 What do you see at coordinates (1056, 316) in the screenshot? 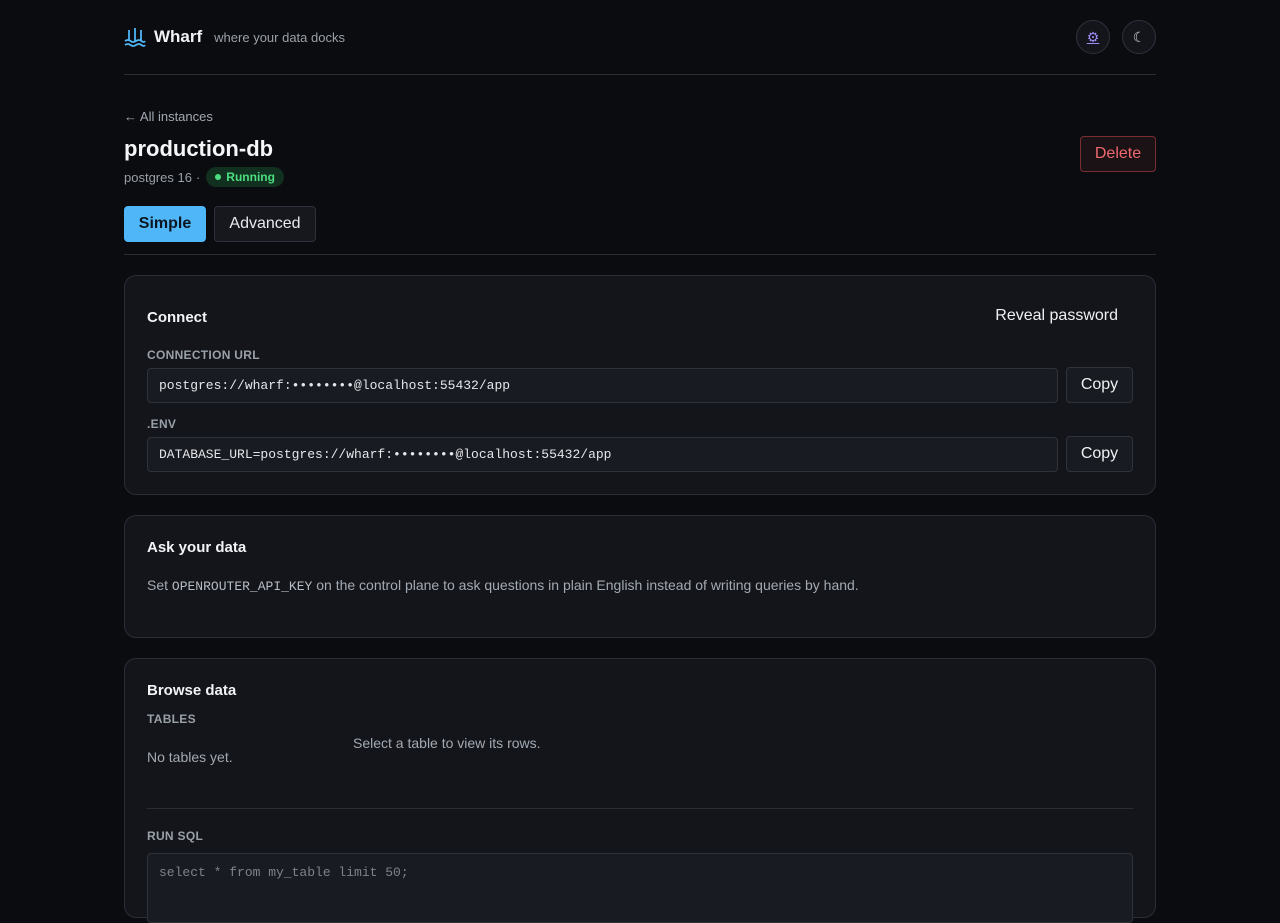
I see `reveal-password-button: Reveal password` at bounding box center [1056, 316].